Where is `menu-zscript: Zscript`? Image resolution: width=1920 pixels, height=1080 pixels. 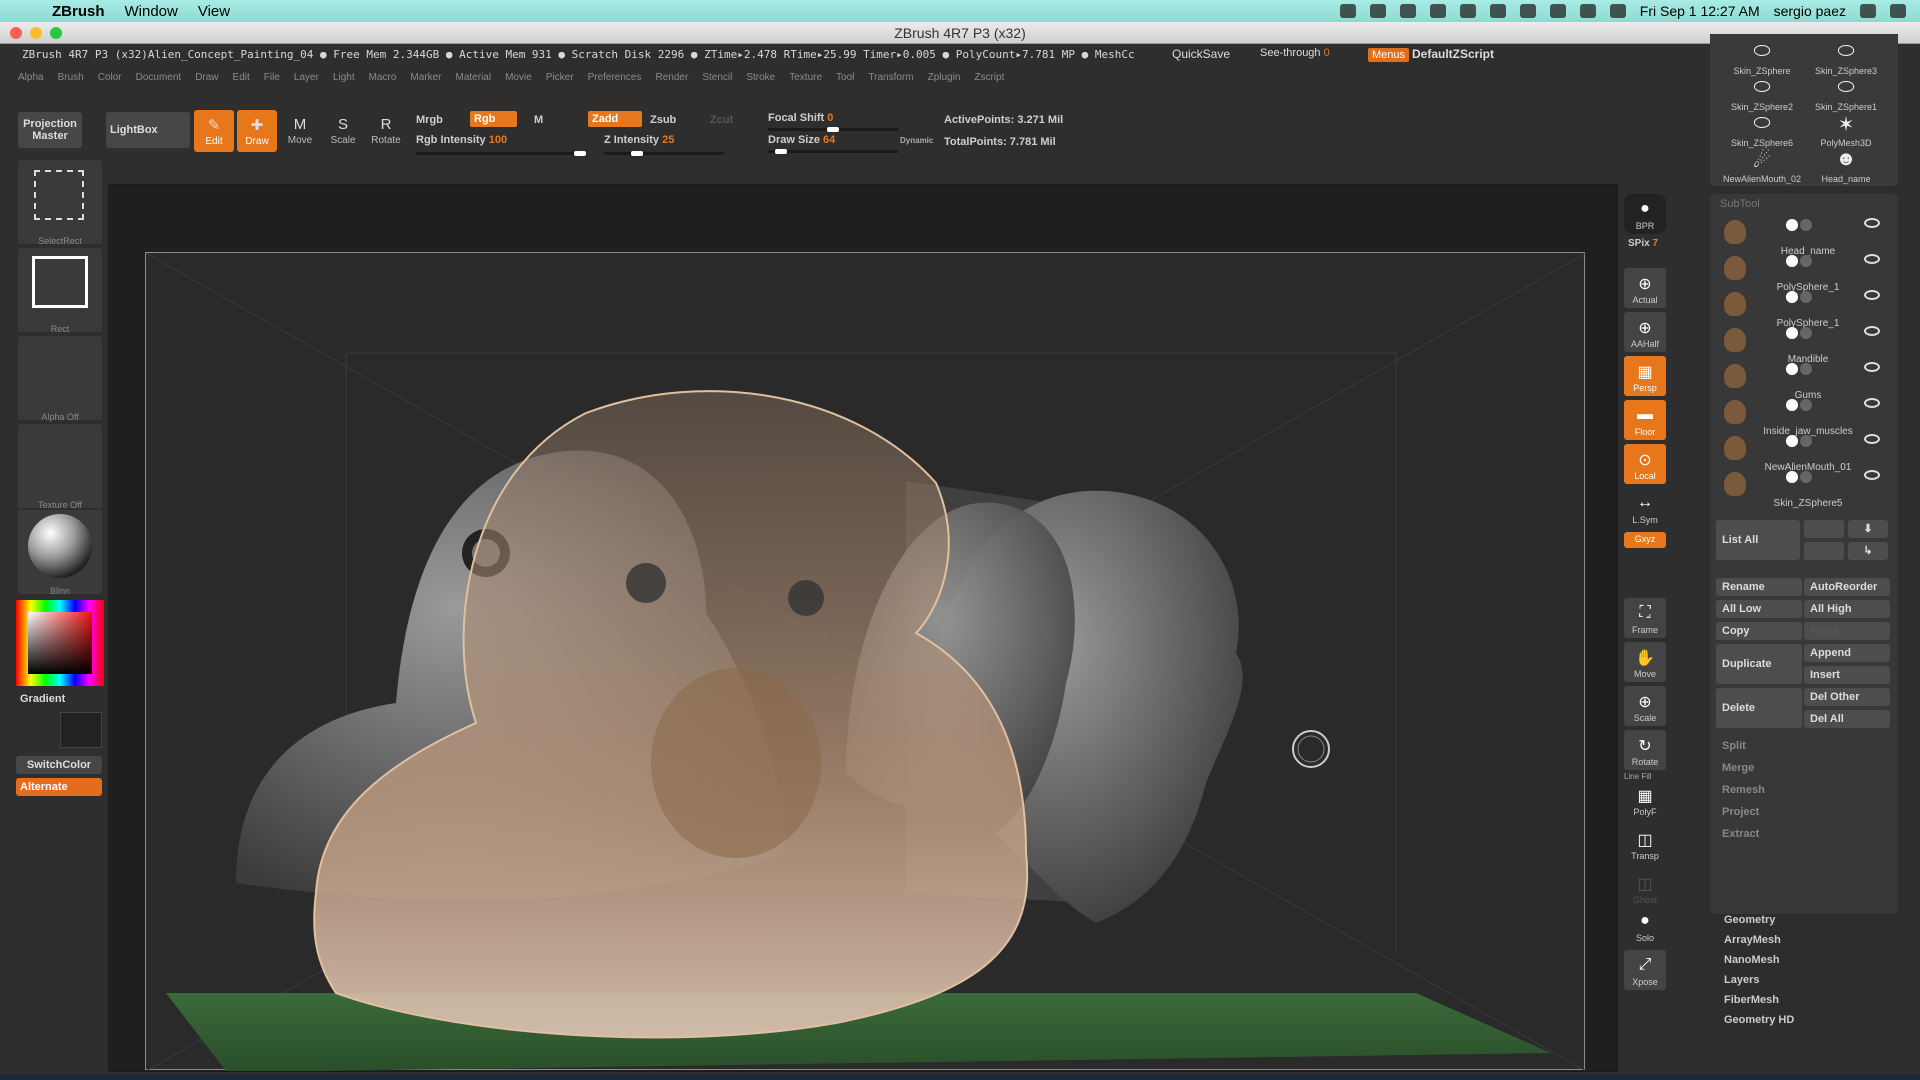
menu-zscript: Zscript is located at coordinates (989, 77).